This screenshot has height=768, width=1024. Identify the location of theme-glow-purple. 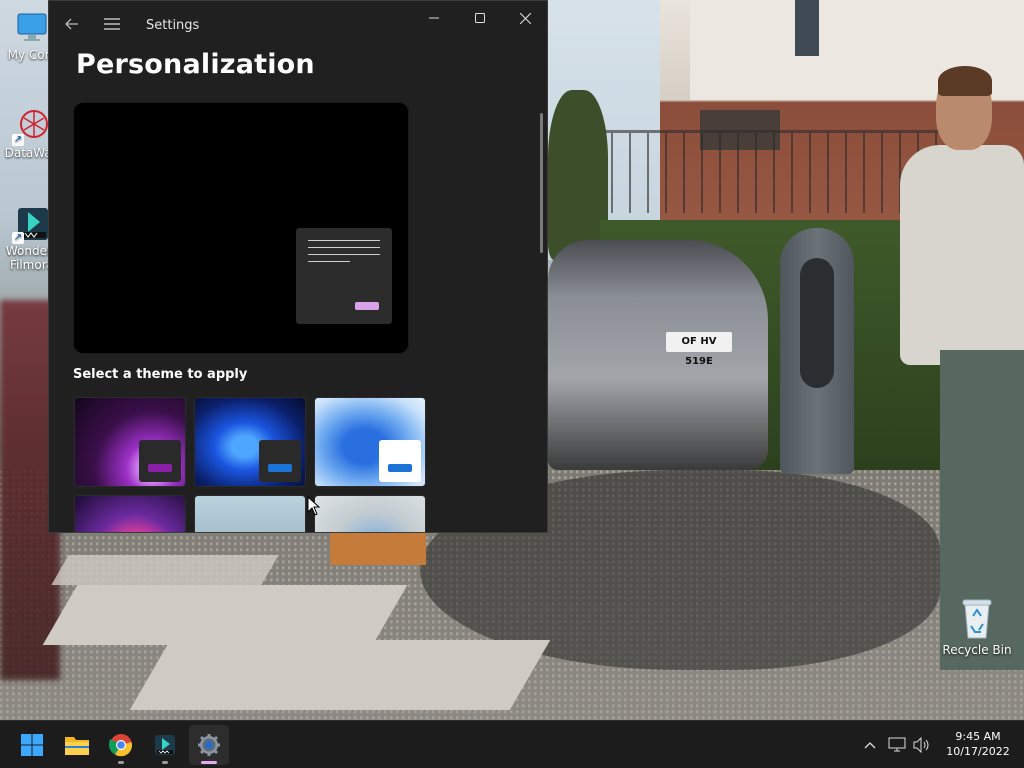
(130, 442).